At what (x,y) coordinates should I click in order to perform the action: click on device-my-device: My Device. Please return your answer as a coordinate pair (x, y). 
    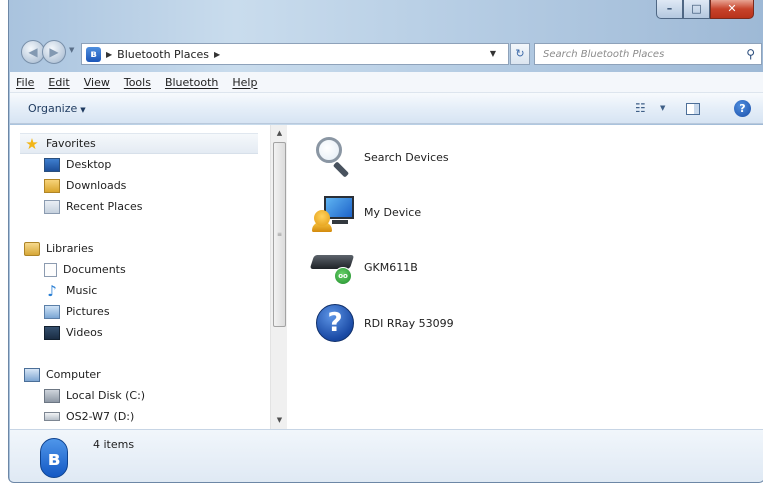
    Looking at the image, I should click on (366, 212).